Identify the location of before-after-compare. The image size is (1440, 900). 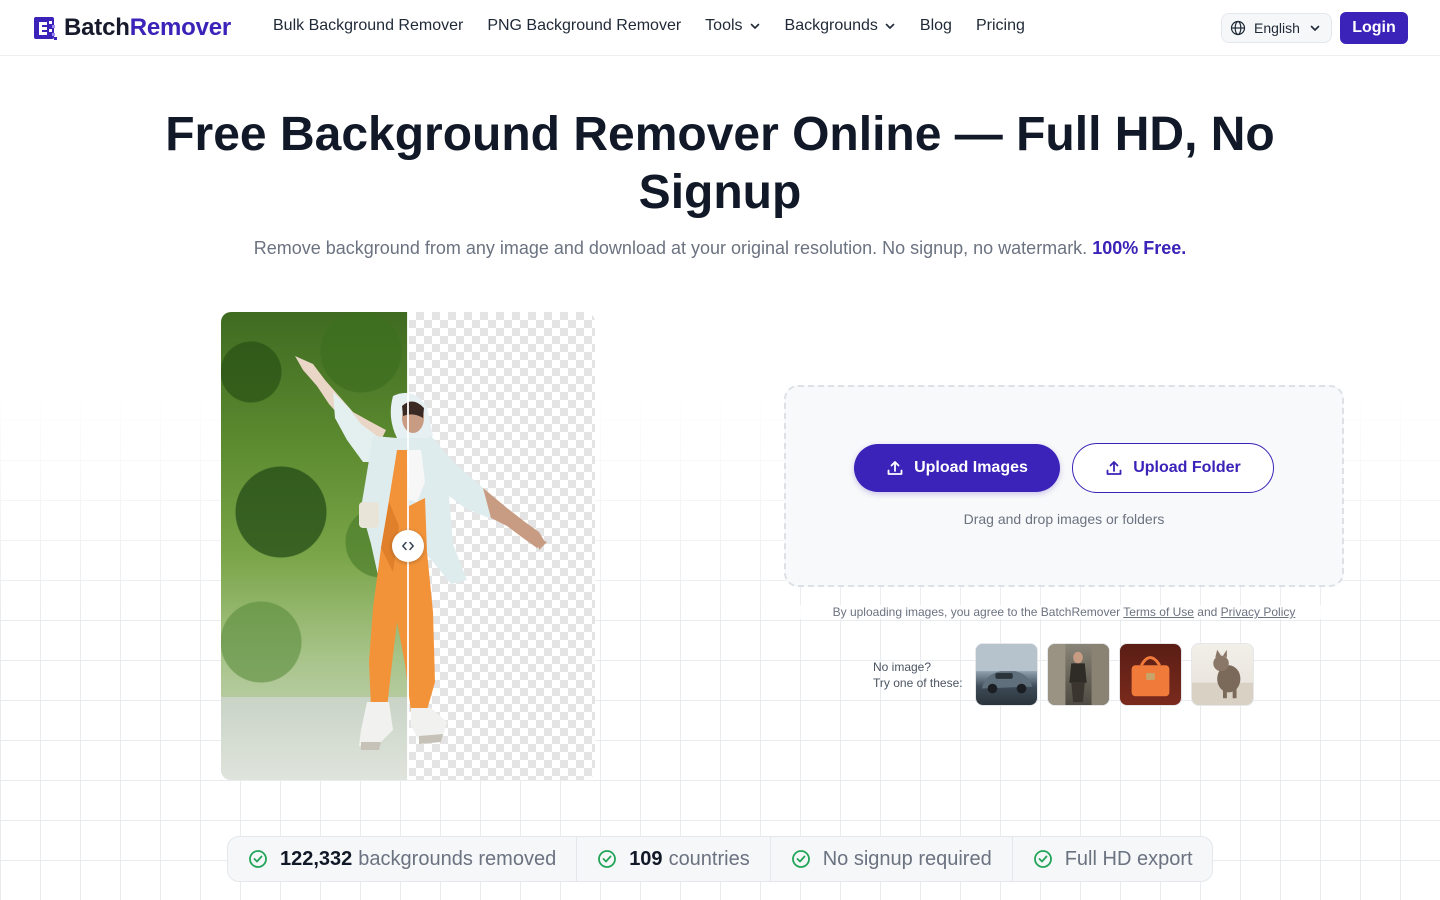
(408, 546).